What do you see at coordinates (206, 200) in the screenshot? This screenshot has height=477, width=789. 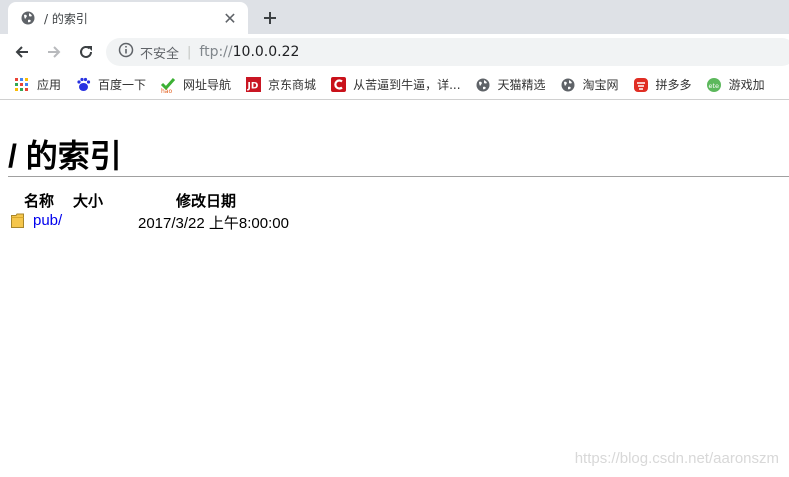 I see `column-header-modified: 修改日期` at bounding box center [206, 200].